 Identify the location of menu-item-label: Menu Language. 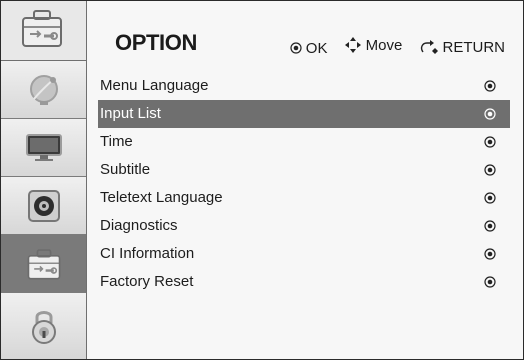
(154, 85).